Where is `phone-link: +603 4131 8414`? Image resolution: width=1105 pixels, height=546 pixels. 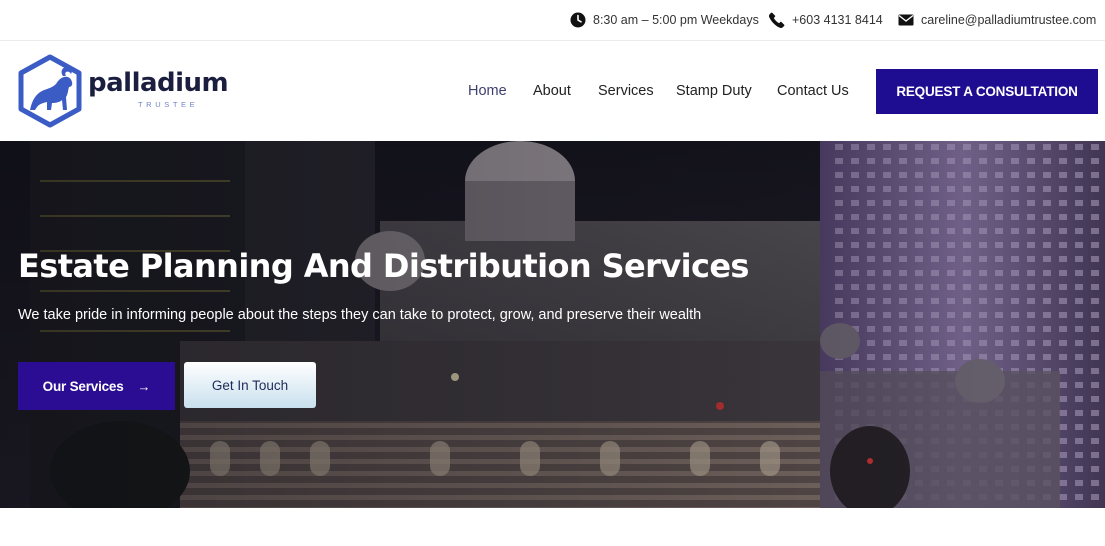 phone-link: +603 4131 8414 is located at coordinates (826, 20).